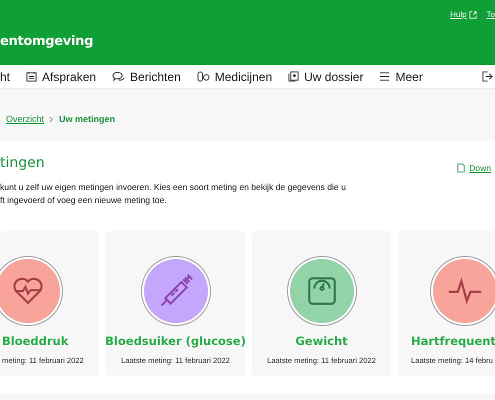 The height and width of the screenshot is (400, 495). What do you see at coordinates (487, 76) in the screenshot?
I see `logout-icon` at bounding box center [487, 76].